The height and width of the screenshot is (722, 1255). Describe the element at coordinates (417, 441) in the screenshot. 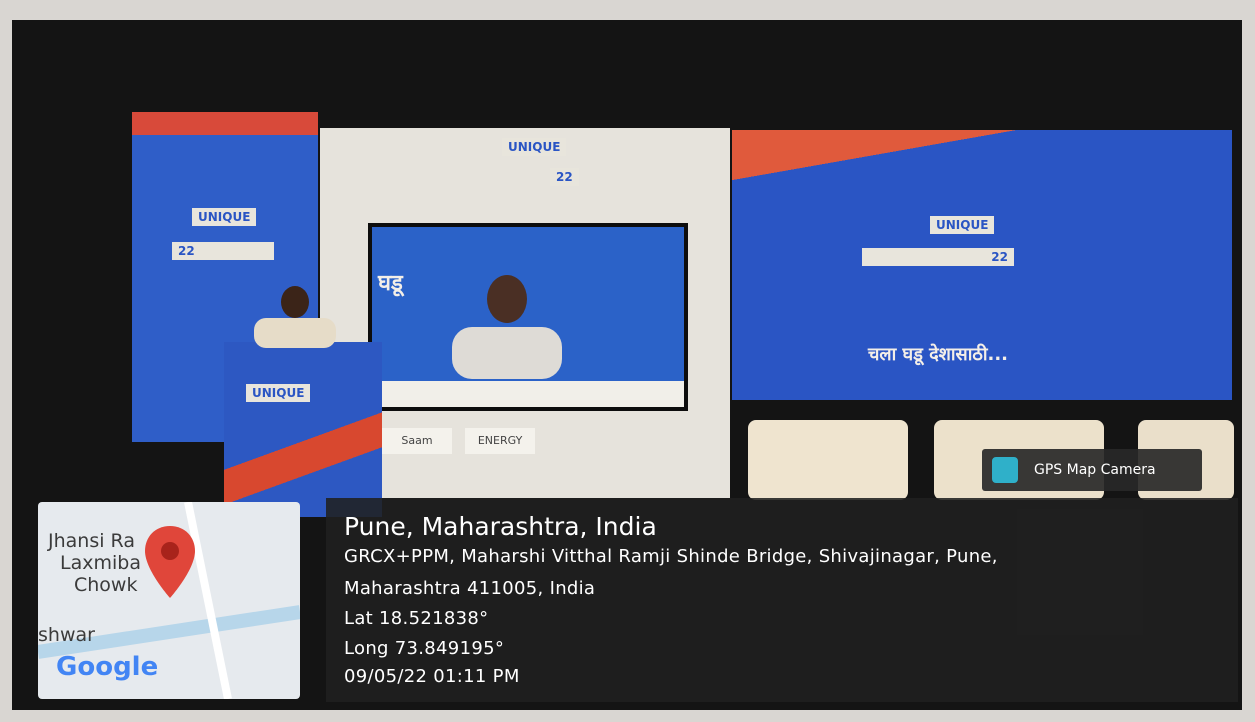

I see `sponsor-logo-1: Saam` at that location.